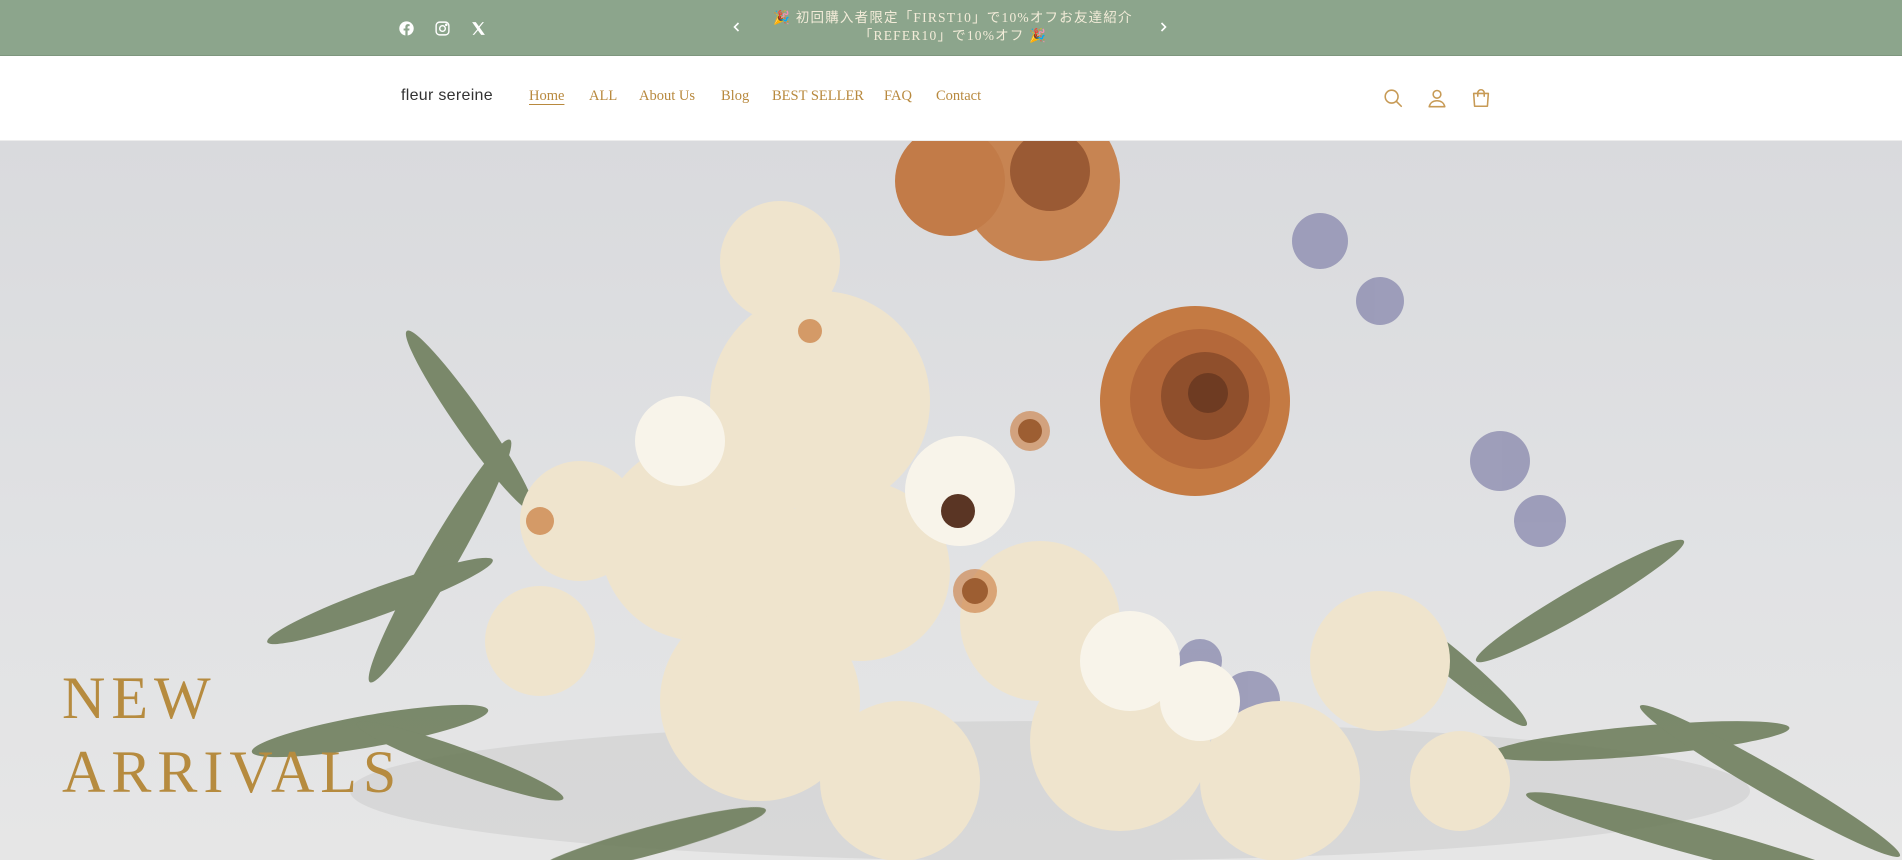 The height and width of the screenshot is (860, 1902). What do you see at coordinates (1393, 98) in the screenshot?
I see `search-icon` at bounding box center [1393, 98].